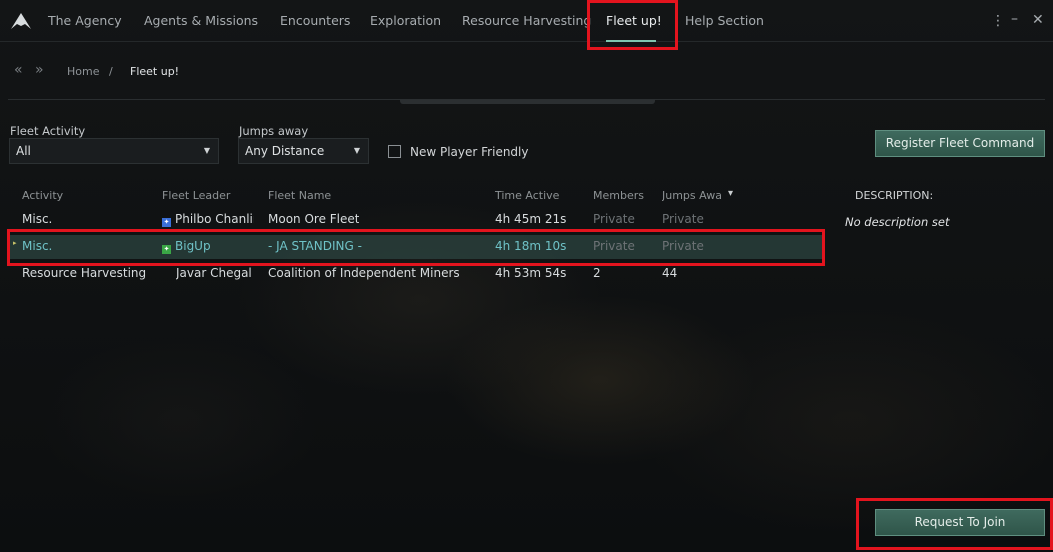  Describe the element at coordinates (285, 151) in the screenshot. I see `jumps-away-value: Any Distance` at that location.